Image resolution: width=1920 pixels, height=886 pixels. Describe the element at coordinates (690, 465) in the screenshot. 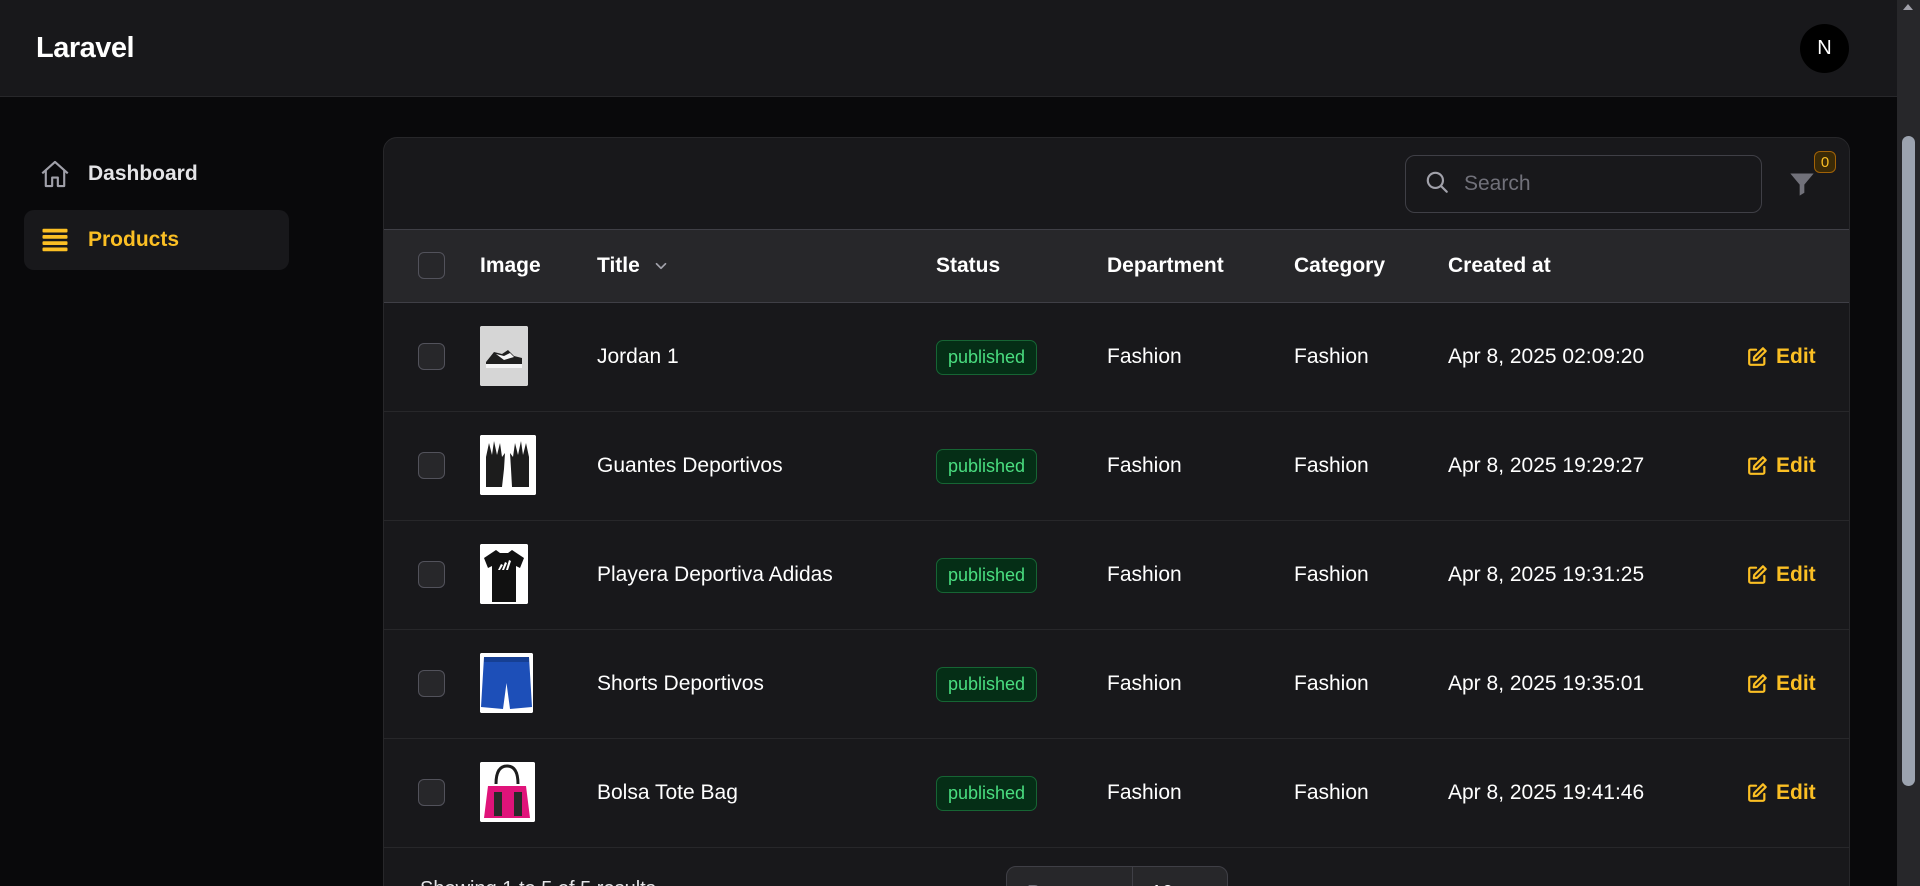

I see `product-title: Guantes Deportivos` at that location.